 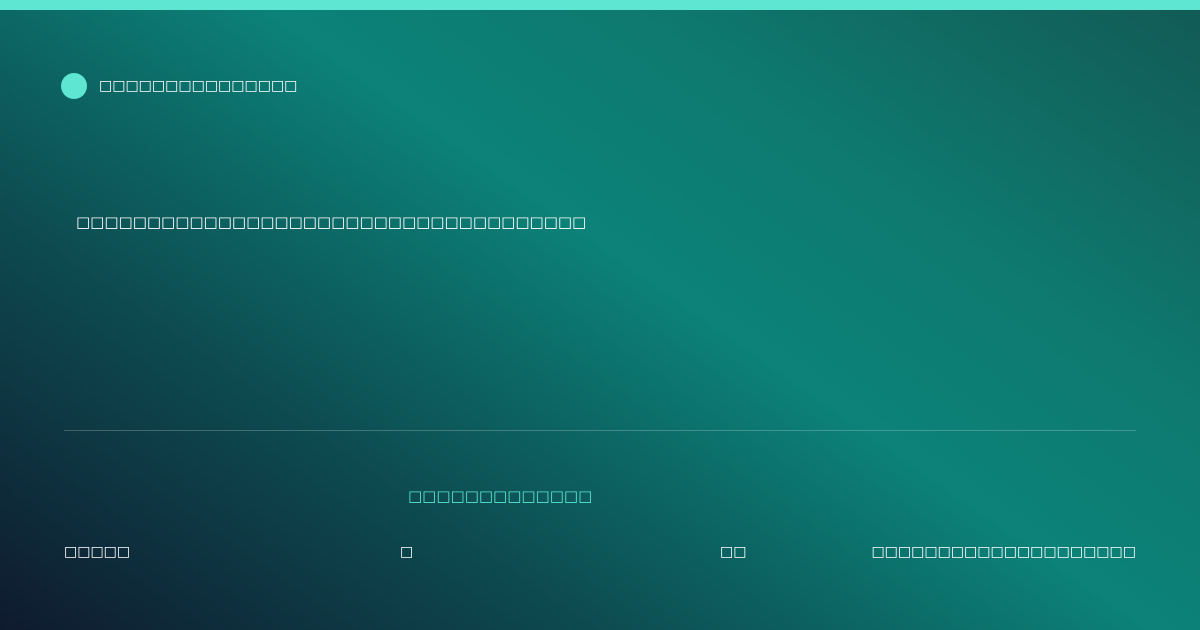 I want to click on brand: □□□□□□□□□□□□□□□, so click(x=179, y=86).